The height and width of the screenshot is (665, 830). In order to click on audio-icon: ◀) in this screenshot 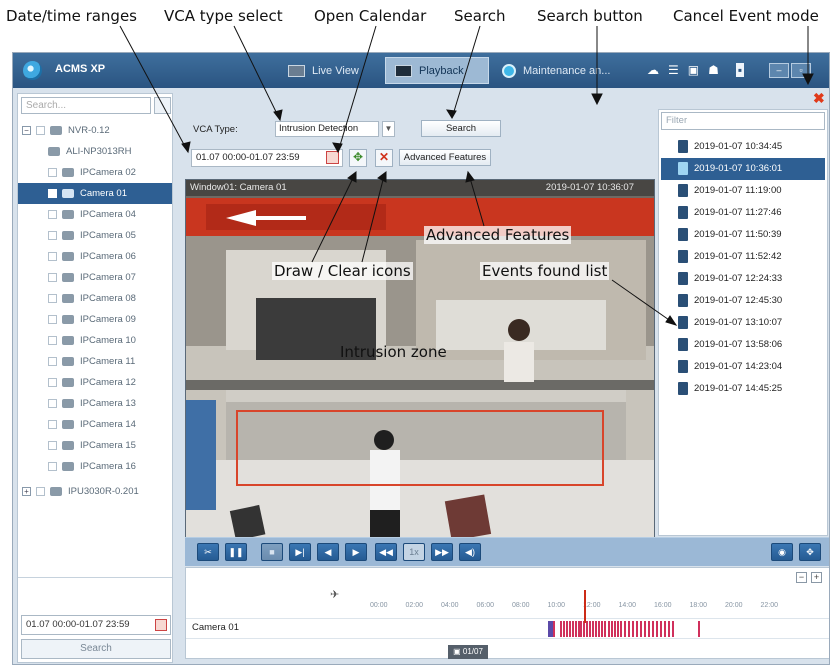, I will do `click(470, 552)`.